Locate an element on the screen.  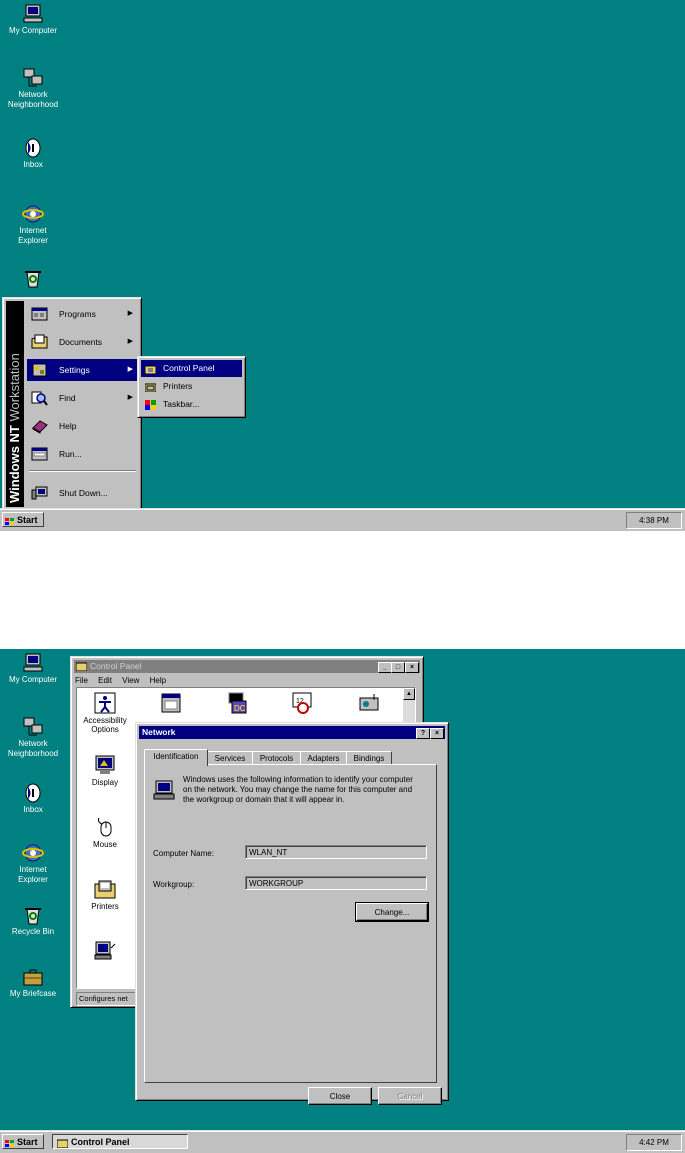
menu-edit: Edit is located at coordinates (105, 680).